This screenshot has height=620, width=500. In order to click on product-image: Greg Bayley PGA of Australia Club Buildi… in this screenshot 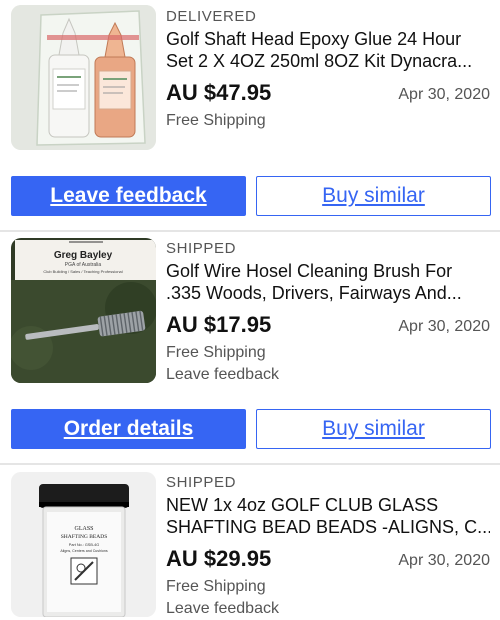, I will do `click(83, 310)`.